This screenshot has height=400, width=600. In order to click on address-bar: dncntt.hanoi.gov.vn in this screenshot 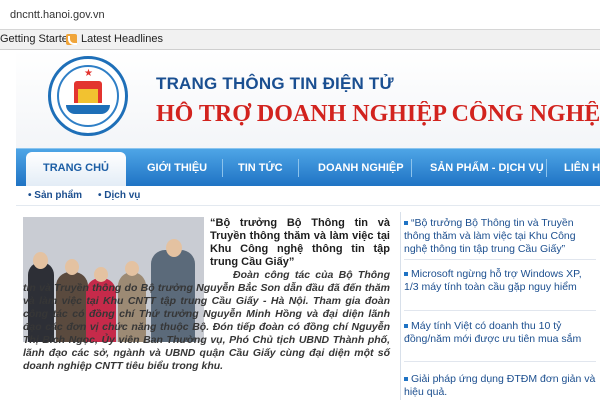, I will do `click(300, 15)`.